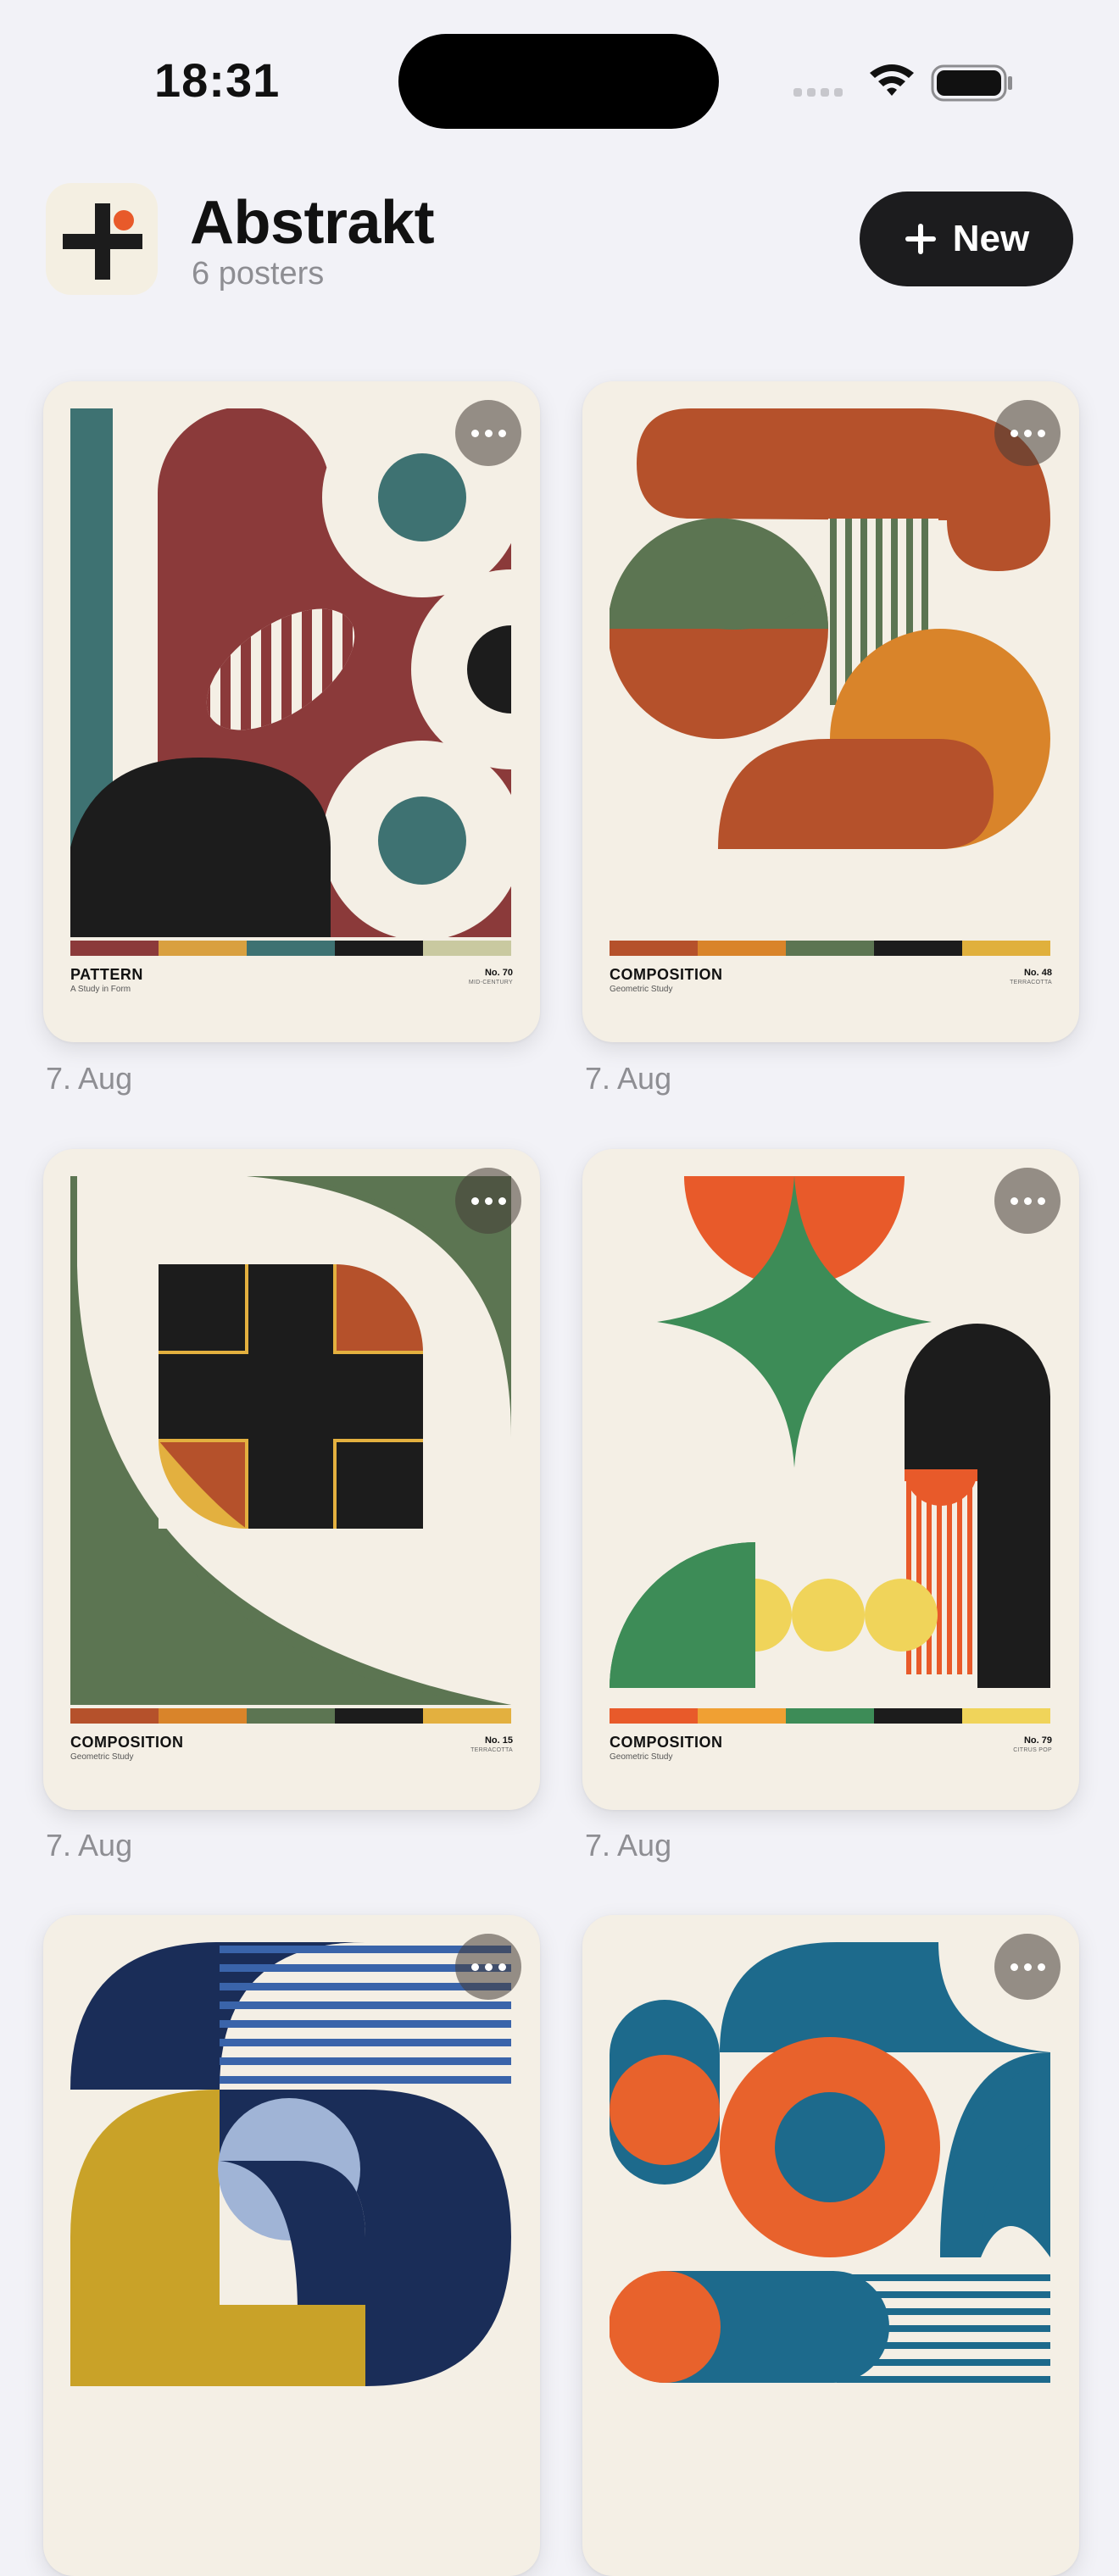 This screenshot has width=1119, height=2576. What do you see at coordinates (991, 238) in the screenshot?
I see `new-button-label: New` at bounding box center [991, 238].